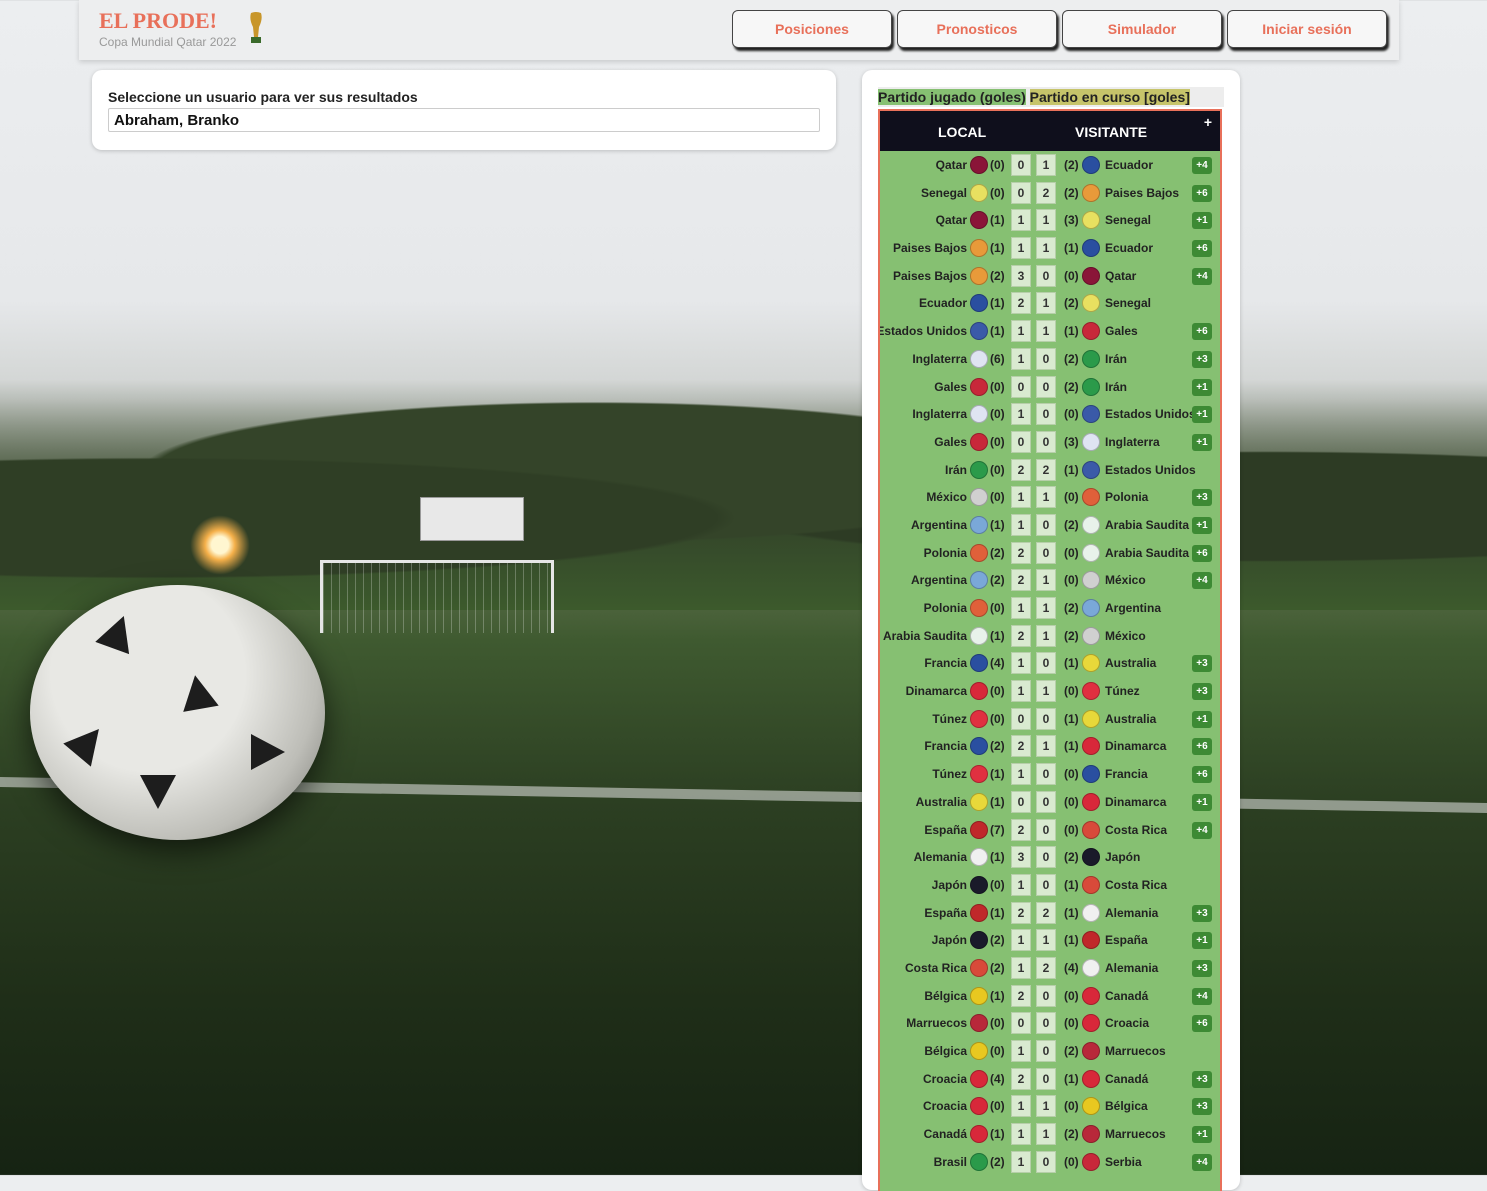 This screenshot has height=1191, width=1487. Describe the element at coordinates (945, 746) in the screenshot. I see `home-team-name: Francia` at that location.